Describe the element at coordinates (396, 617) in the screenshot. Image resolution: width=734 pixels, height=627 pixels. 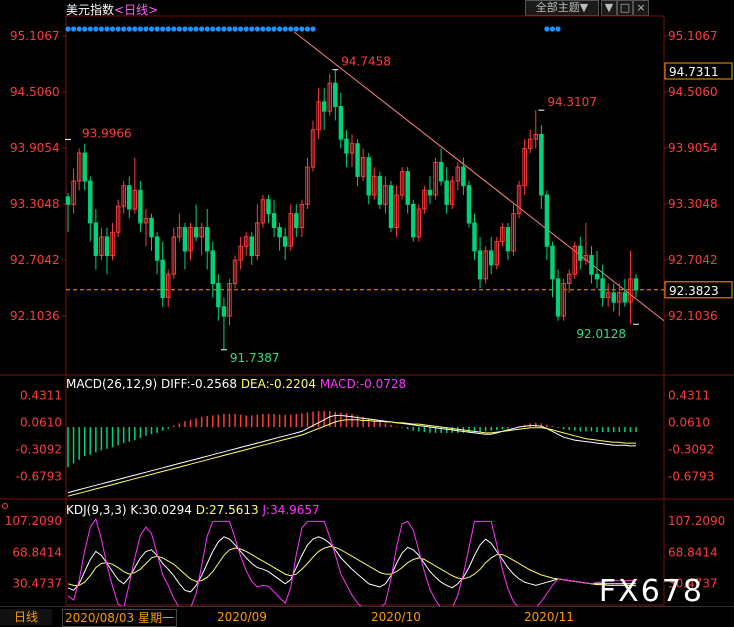
I see `x-label-oct: 2020/10` at that location.